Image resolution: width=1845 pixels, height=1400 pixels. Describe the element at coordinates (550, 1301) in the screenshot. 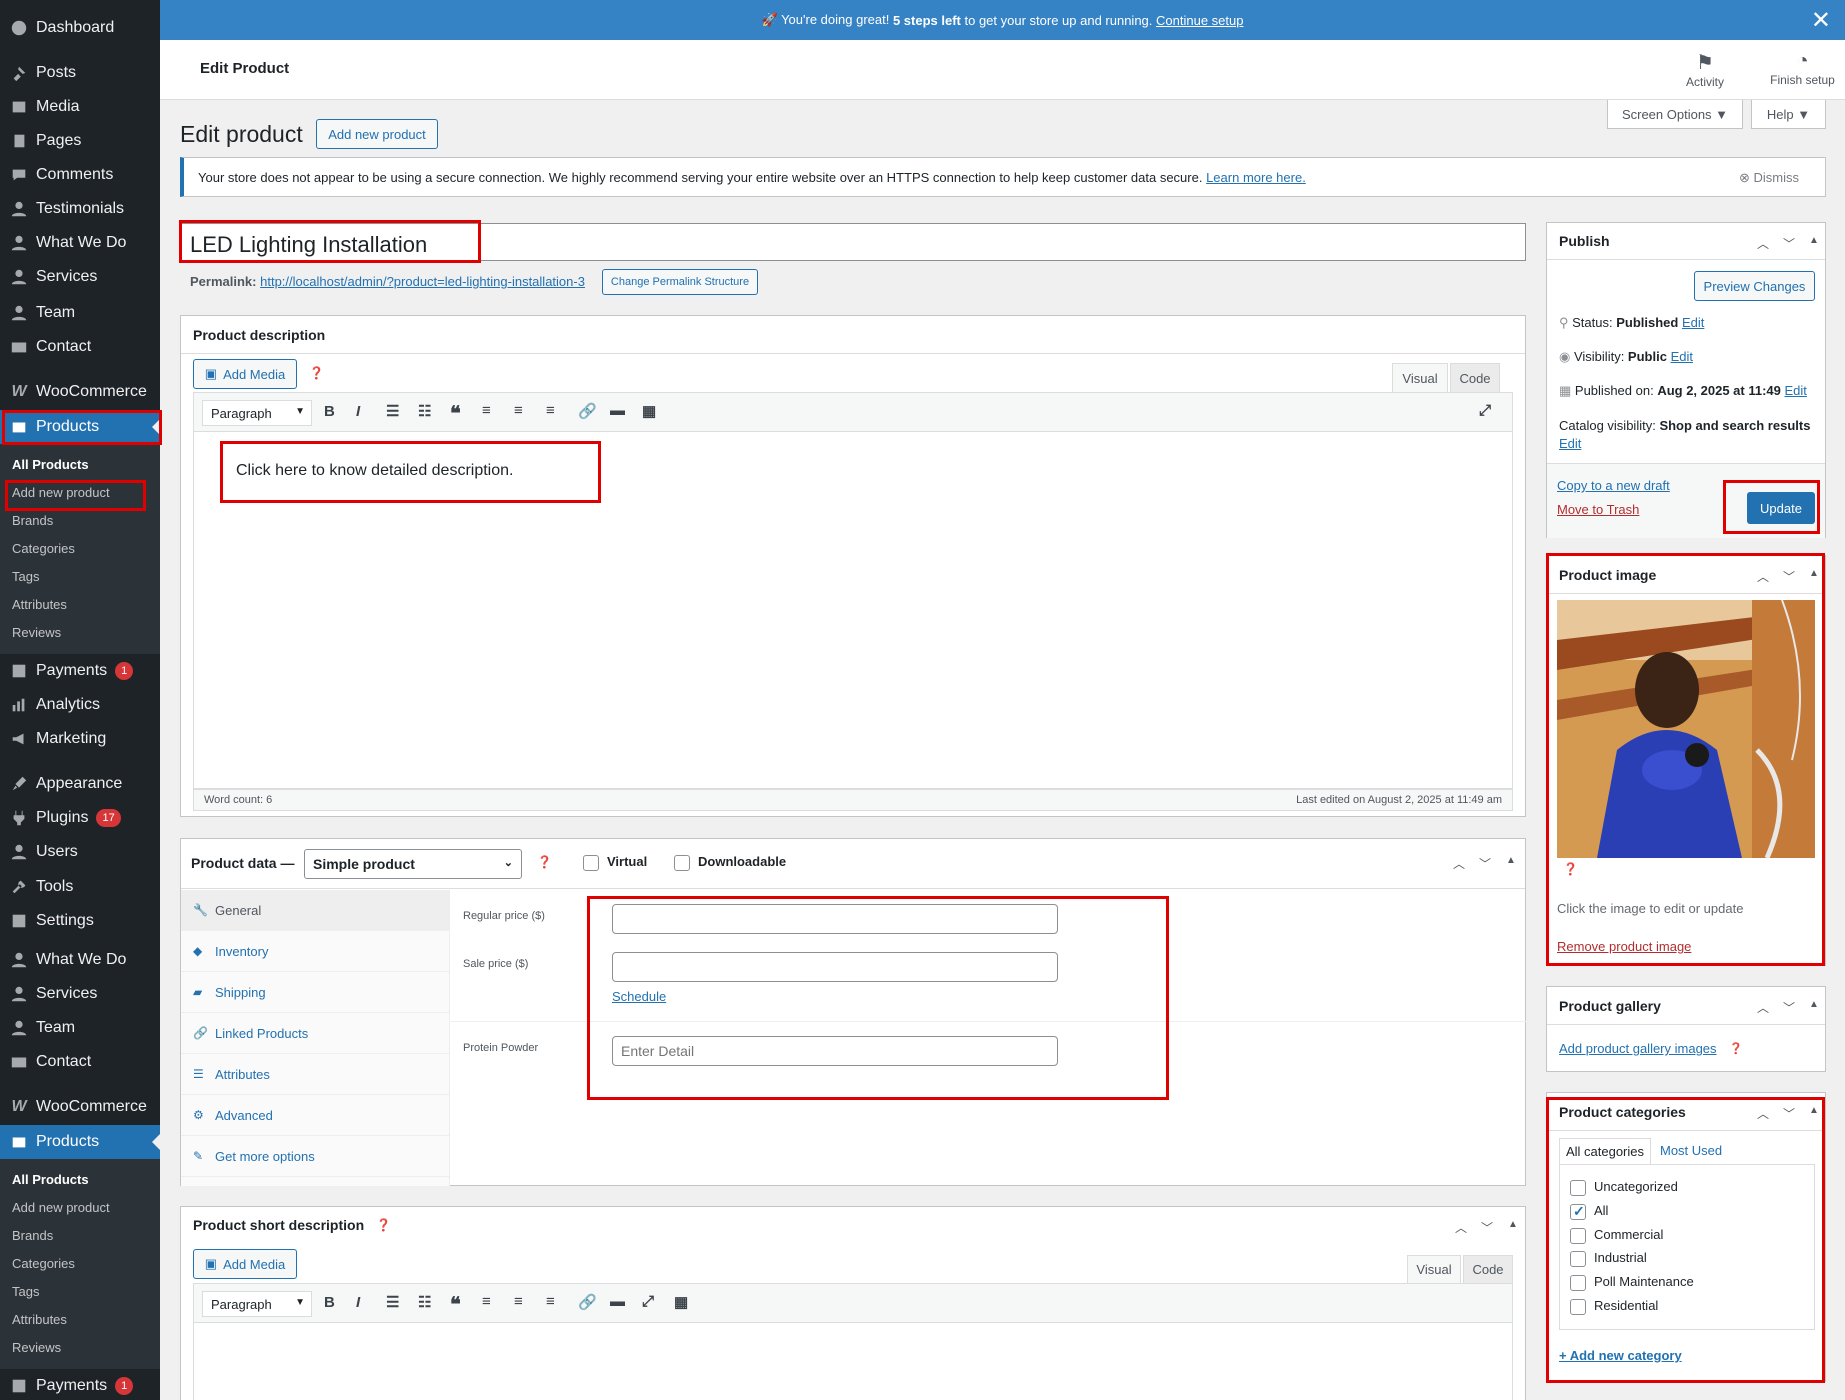

I see `align-right-icon: ≡` at that location.